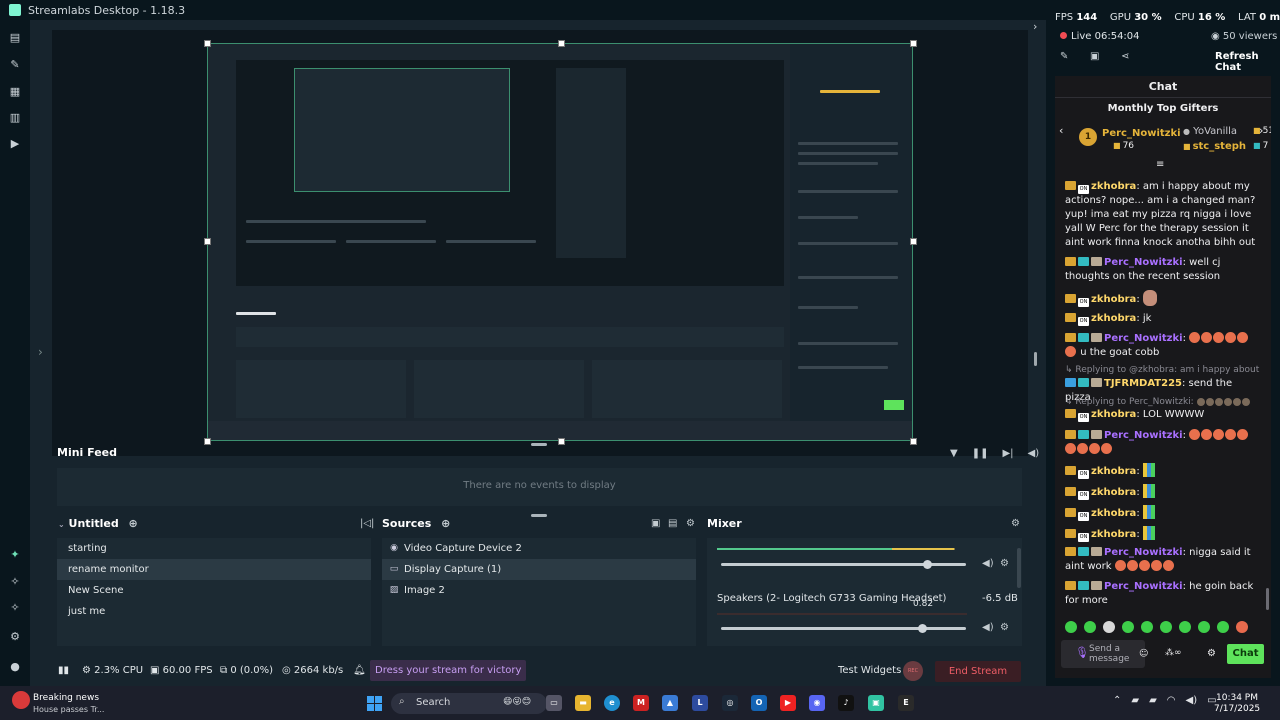  Describe the element at coordinates (1153, 700) in the screenshot. I see `tray-app-icon: ▰` at that location.